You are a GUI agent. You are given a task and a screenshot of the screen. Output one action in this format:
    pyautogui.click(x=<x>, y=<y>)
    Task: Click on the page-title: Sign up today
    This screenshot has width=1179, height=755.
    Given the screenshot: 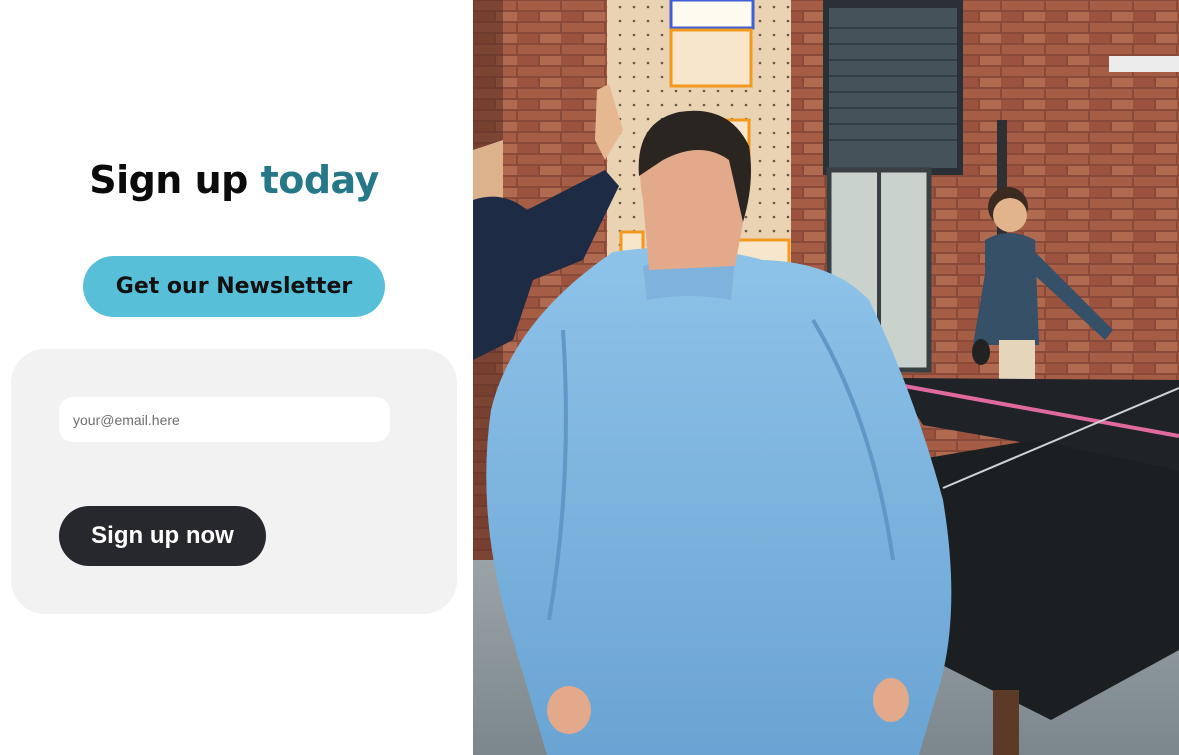 What is the action you would take?
    pyautogui.click(x=234, y=180)
    